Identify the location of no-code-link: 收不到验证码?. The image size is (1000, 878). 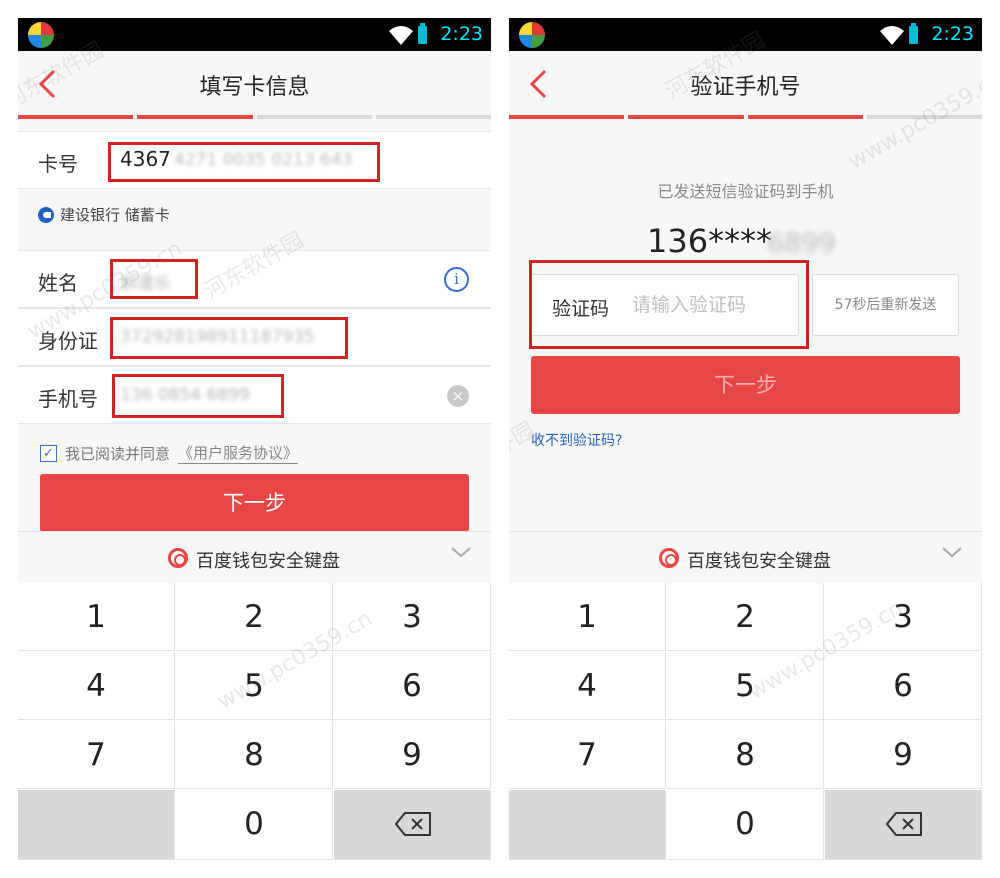
(576, 440).